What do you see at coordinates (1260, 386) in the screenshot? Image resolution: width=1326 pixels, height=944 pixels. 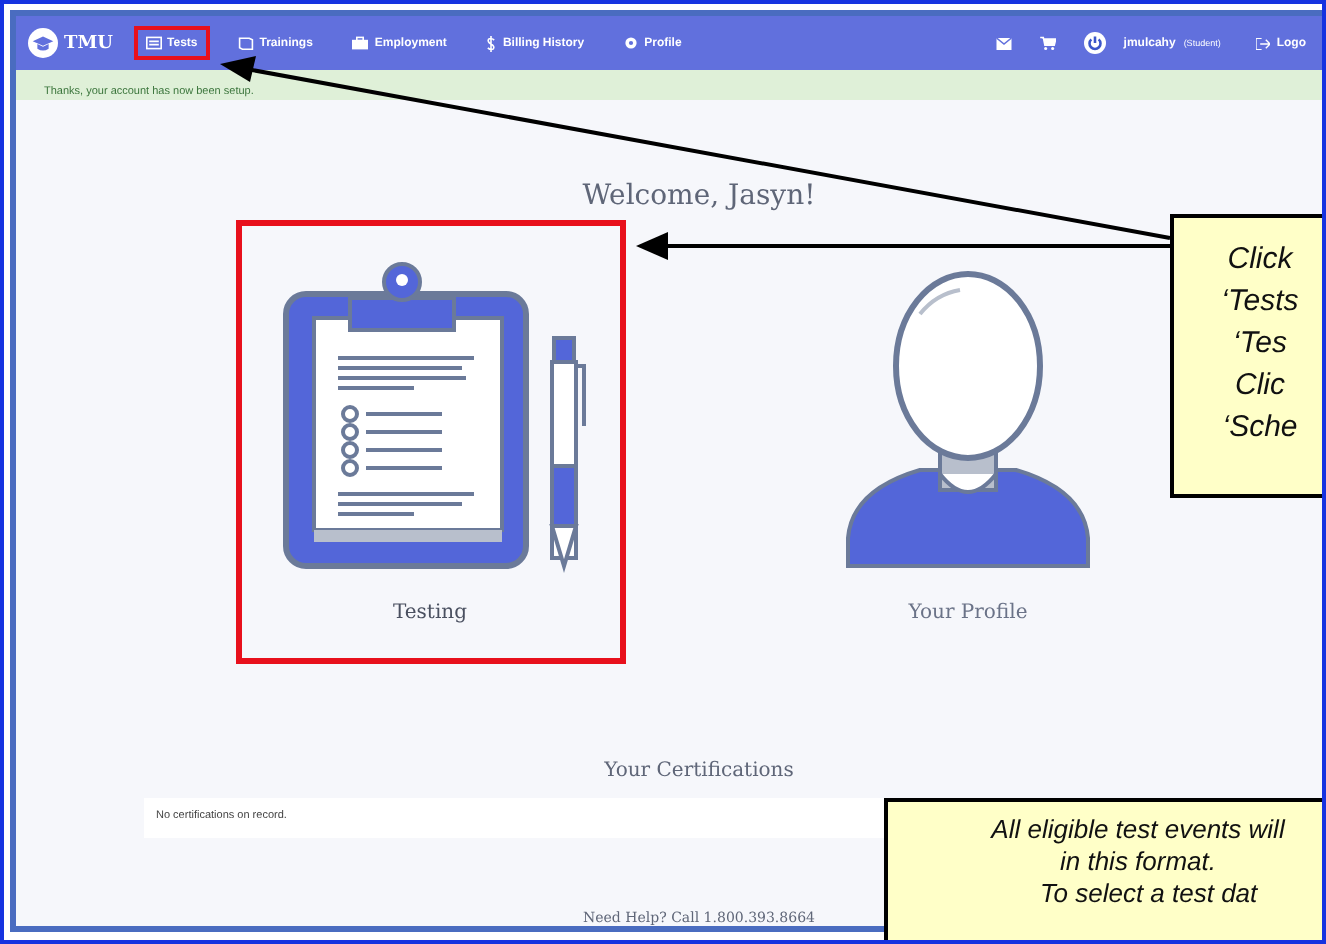 I see `callout-text: Clic` at bounding box center [1260, 386].